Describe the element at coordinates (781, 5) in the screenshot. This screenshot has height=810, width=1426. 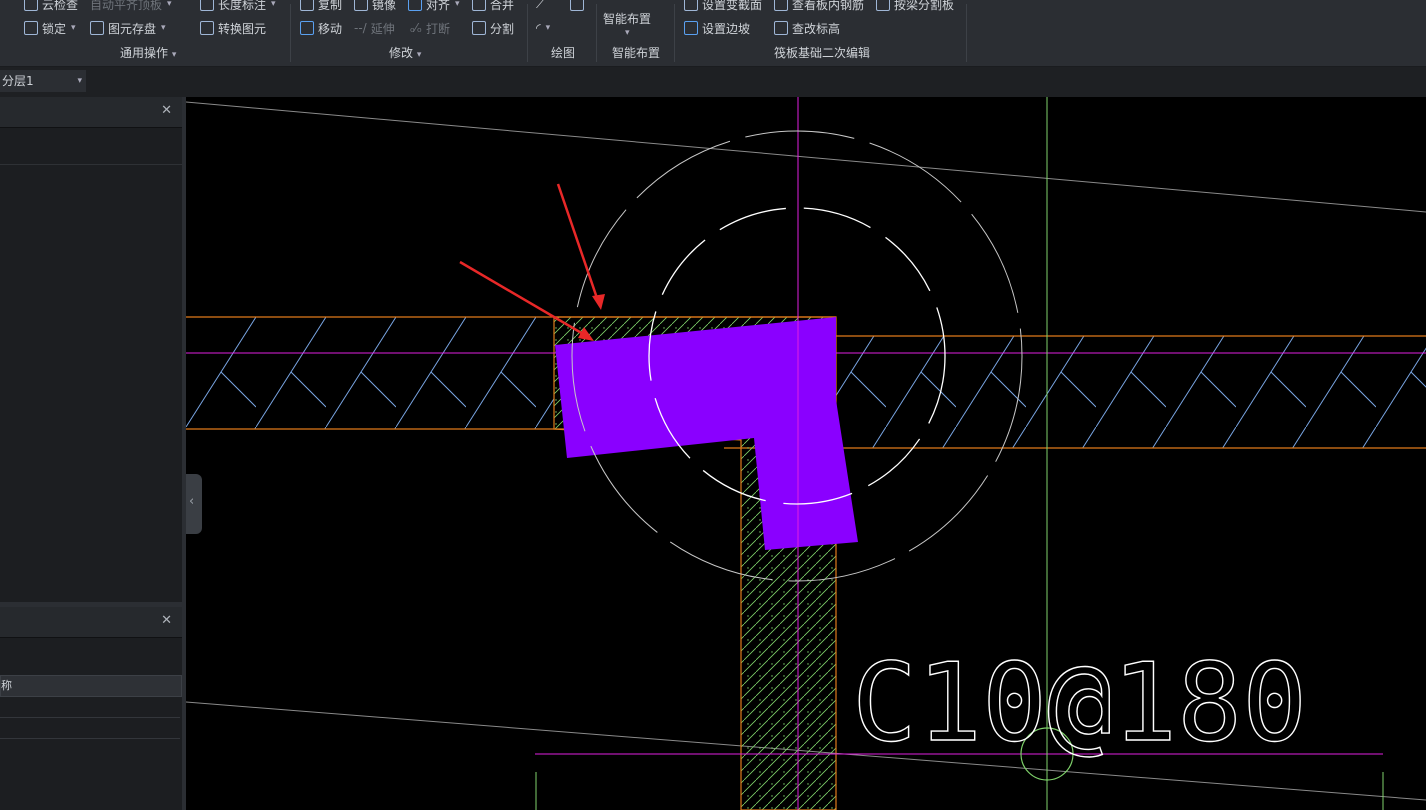
I see `rebar-icon` at that location.